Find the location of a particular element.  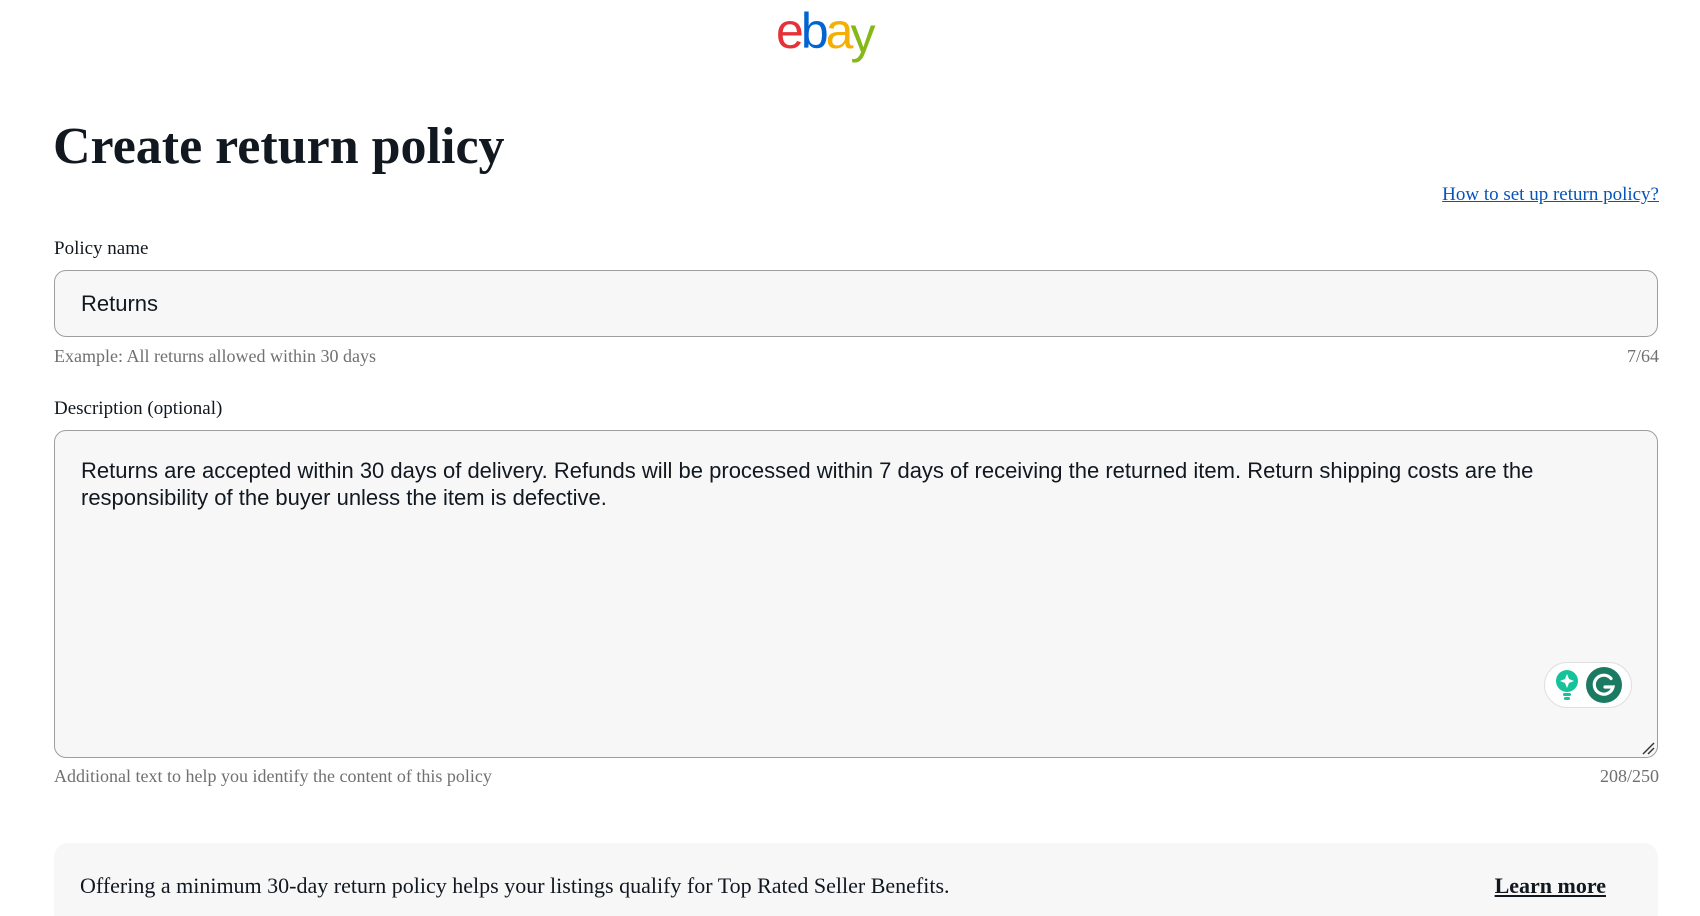

policy-name-input is located at coordinates (856, 303).